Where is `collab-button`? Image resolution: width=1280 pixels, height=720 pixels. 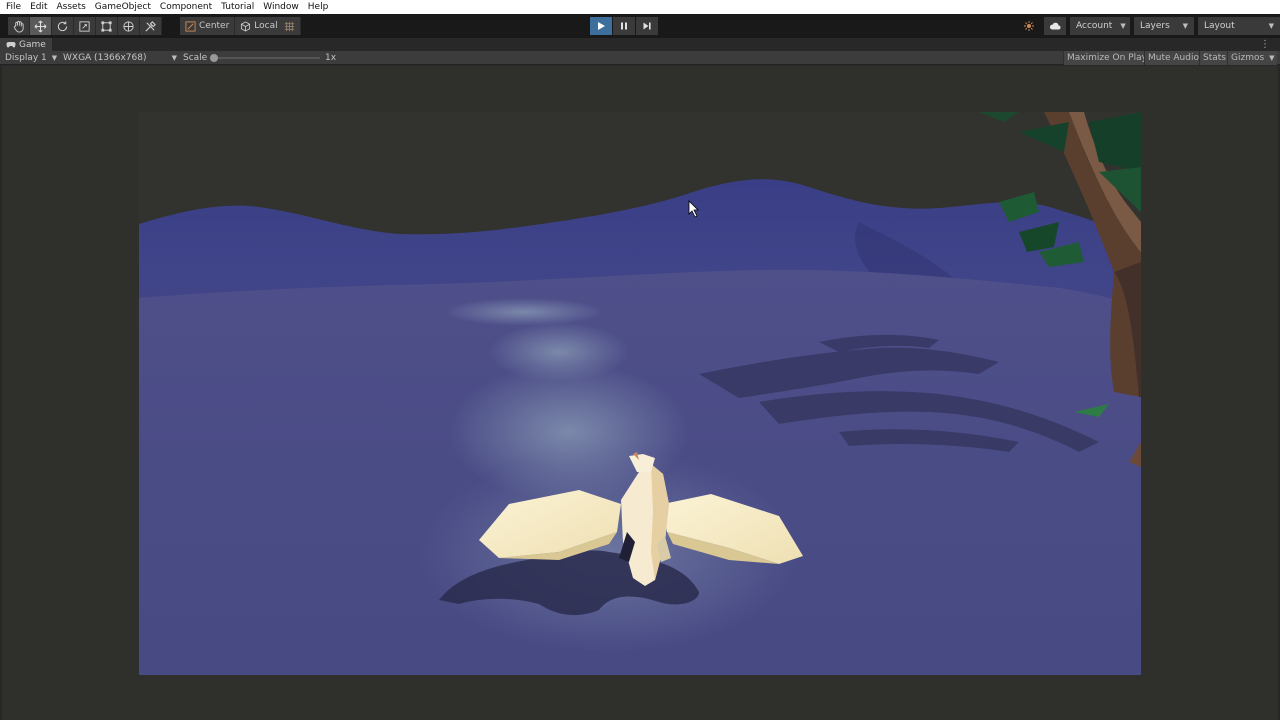
collab-button is located at coordinates (1029, 26).